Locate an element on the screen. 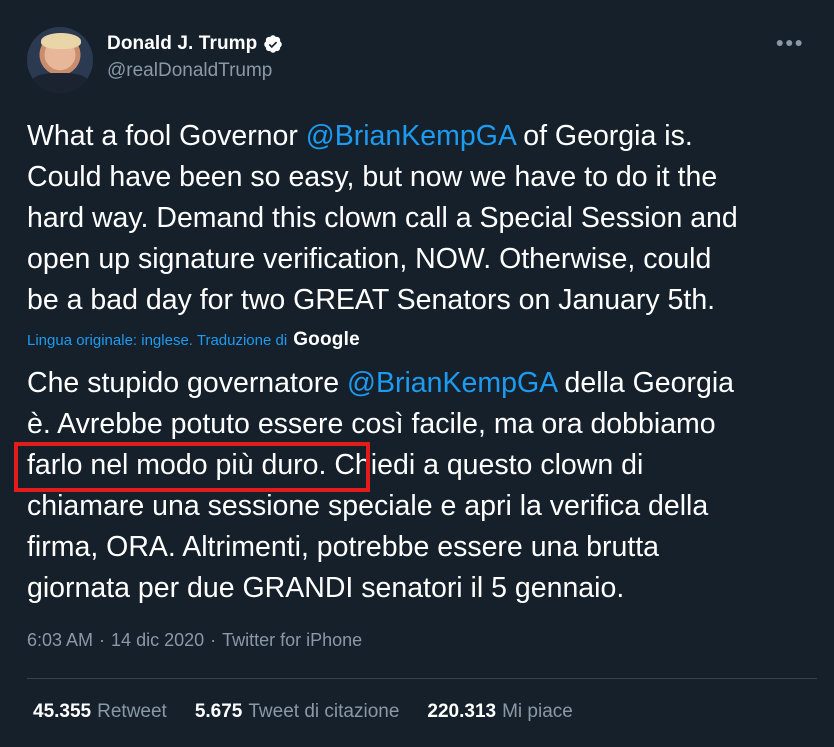 Image resolution: width=834 pixels, height=747 pixels. stat-number: 5.675 is located at coordinates (218, 711).